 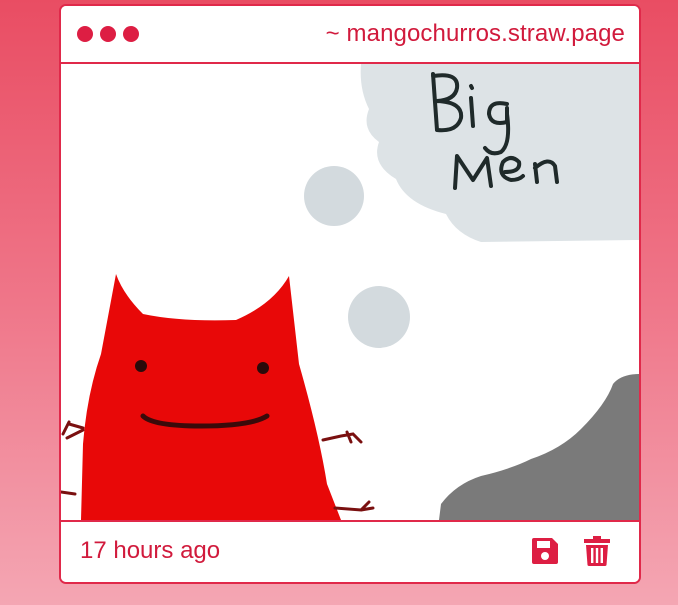 I want to click on card-actions, so click(x=571, y=551).